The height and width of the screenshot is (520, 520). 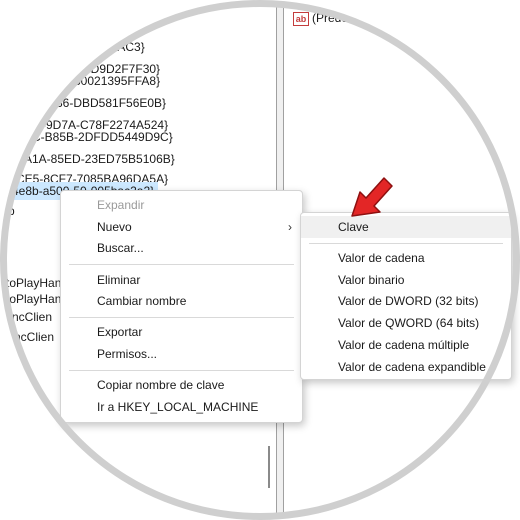 What do you see at coordinates (372, 197) in the screenshot?
I see `red-arrow-icon` at bounding box center [372, 197].